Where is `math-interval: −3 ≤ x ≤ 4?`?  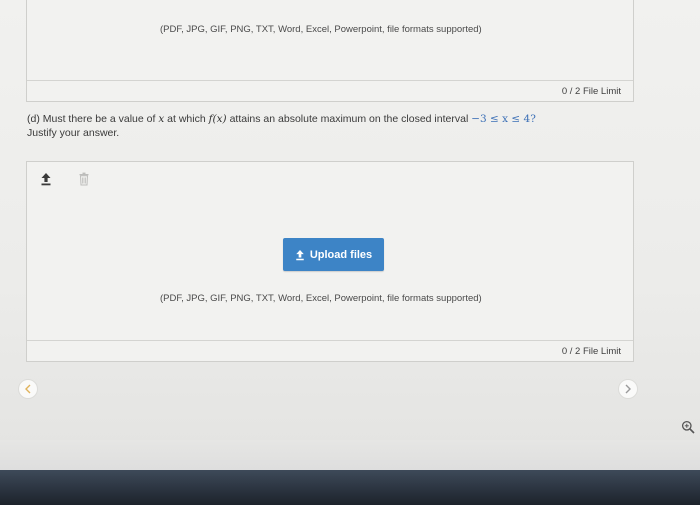 math-interval: −3 ≤ x ≤ 4? is located at coordinates (503, 119).